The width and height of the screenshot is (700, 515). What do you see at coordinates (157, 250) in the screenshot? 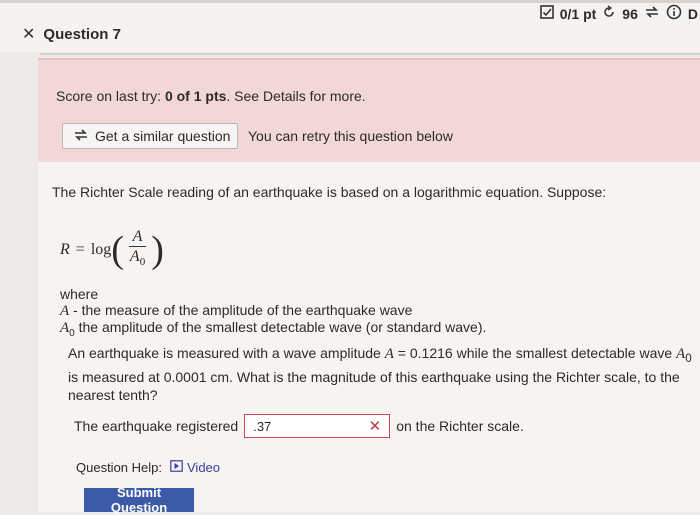
I see `formula-right-paren: )` at bounding box center [157, 250].